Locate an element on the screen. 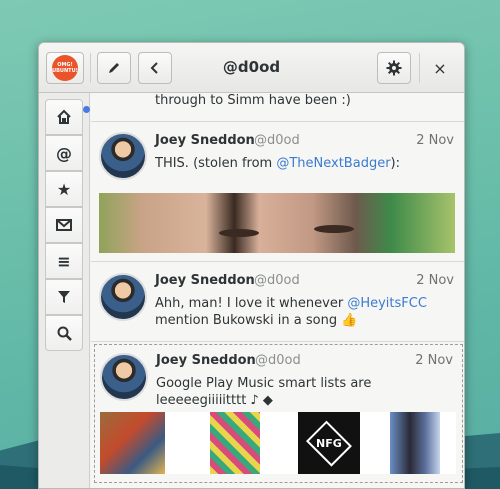 The height and width of the screenshot is (489, 500). tweet-fragment: through to Simm have been :) is located at coordinates (277, 107).